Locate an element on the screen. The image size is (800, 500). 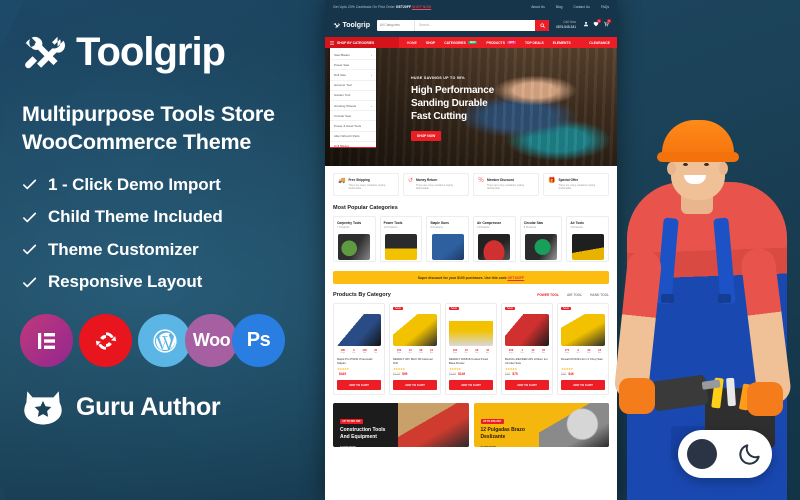
banner-image is located at coordinates (573, 425).